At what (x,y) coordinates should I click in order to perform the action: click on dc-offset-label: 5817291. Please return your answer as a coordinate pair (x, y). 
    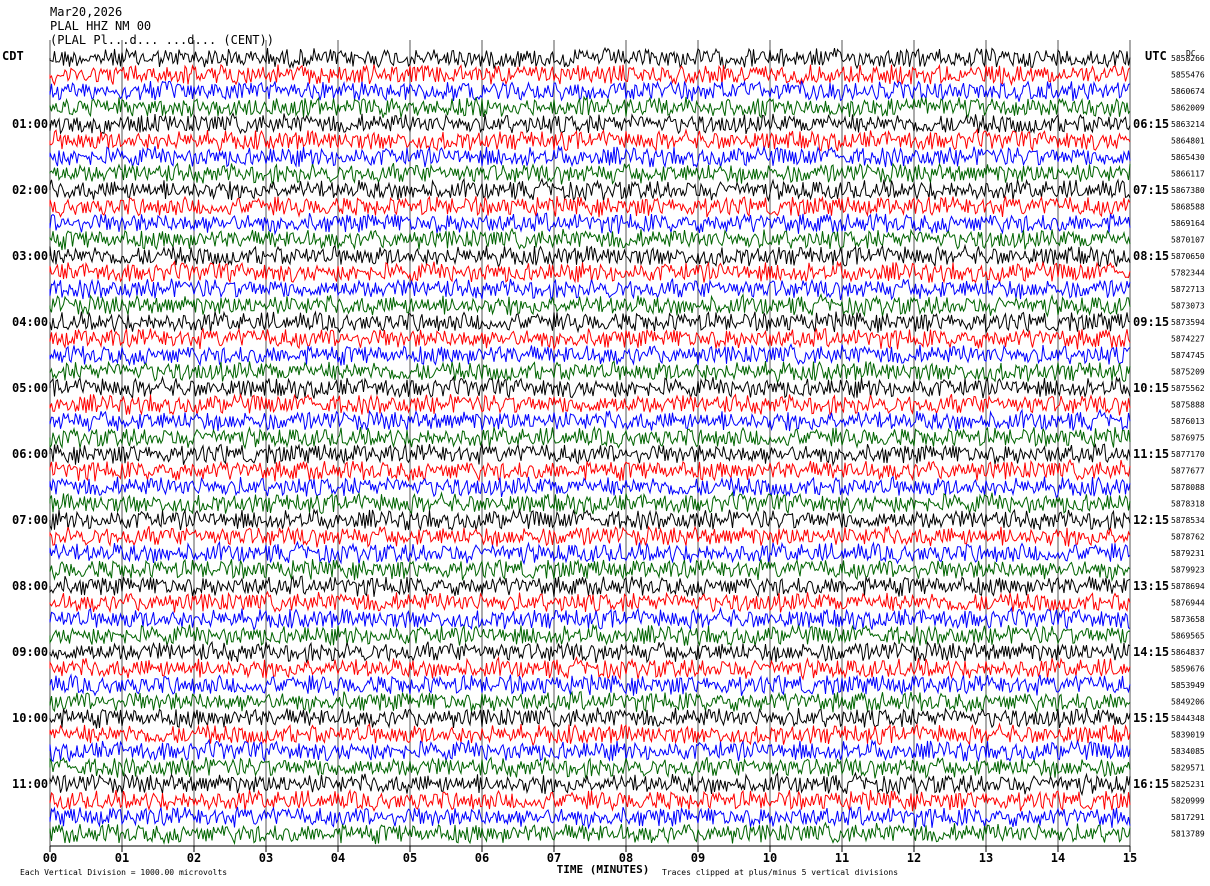
    Looking at the image, I should click on (1188, 817).